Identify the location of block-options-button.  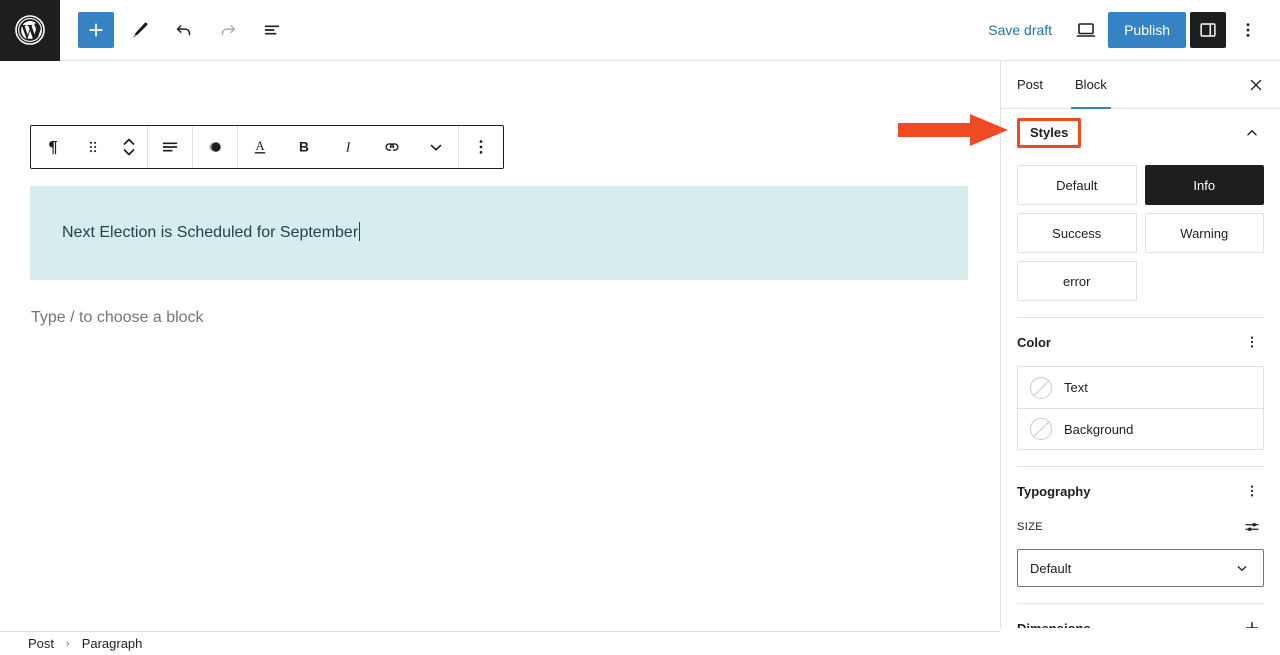
(481, 147).